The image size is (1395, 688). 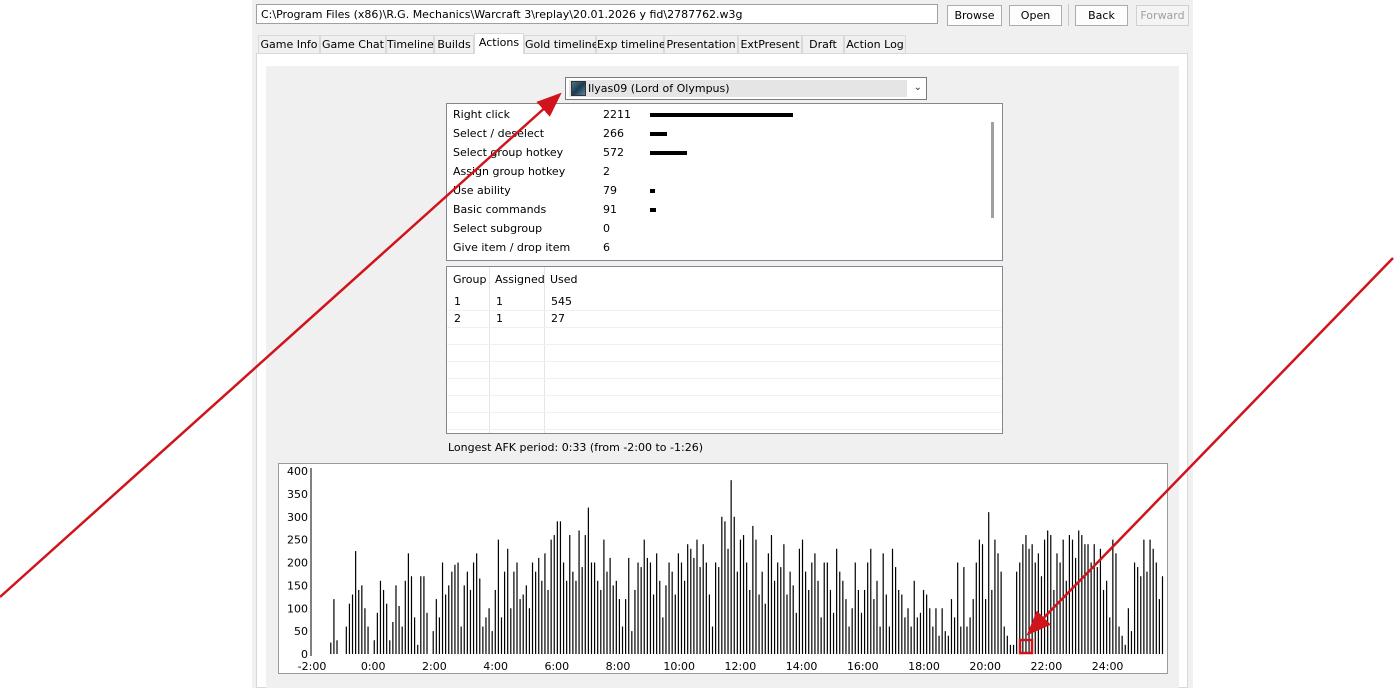 What do you see at coordinates (312, 666) in the screenshot?
I see `x-tick-label: -2:00` at bounding box center [312, 666].